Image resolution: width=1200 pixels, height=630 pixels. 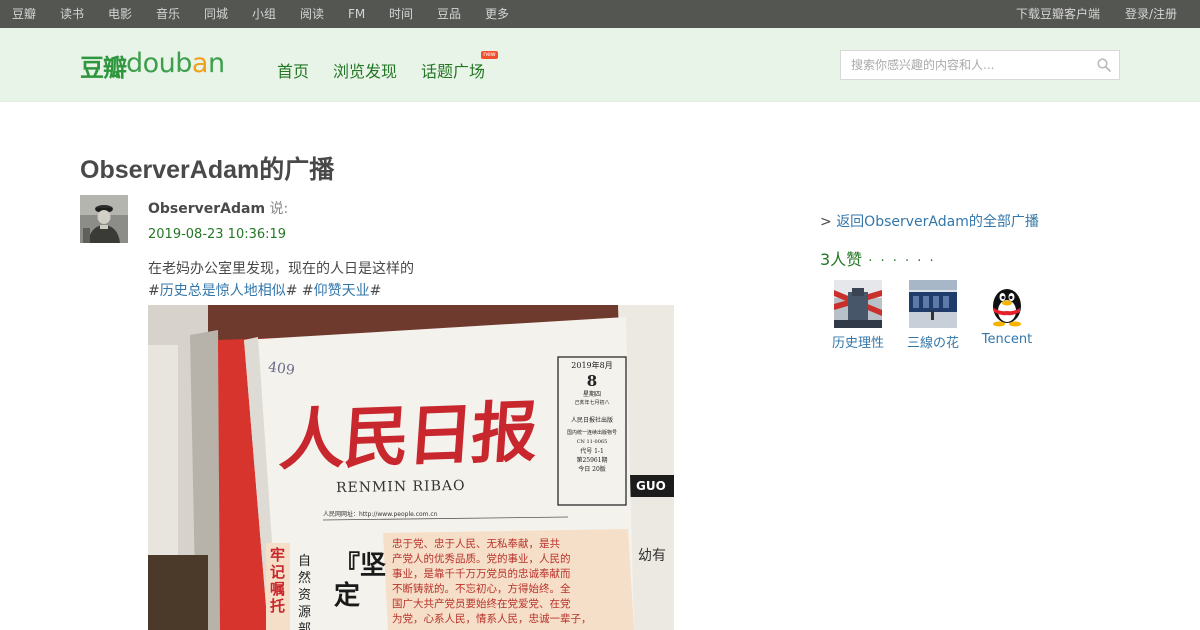 What do you see at coordinates (1151, 14) in the screenshot?
I see `login-register-link: 登录/注册` at bounding box center [1151, 14].